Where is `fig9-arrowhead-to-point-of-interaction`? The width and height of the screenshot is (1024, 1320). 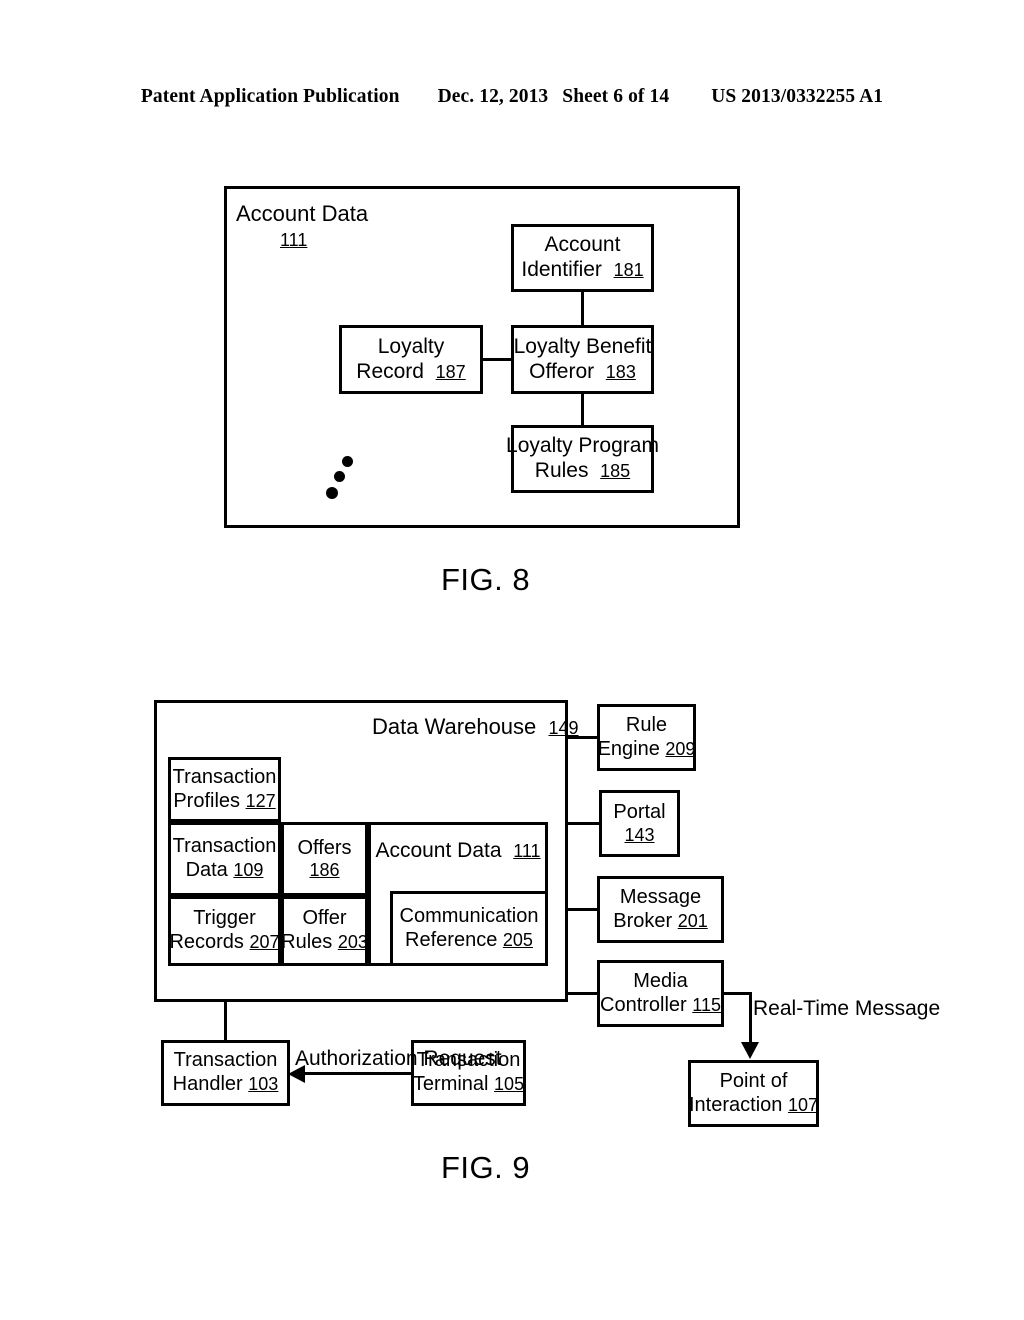
fig9-arrowhead-to-point-of-interaction is located at coordinates (750, 1050).